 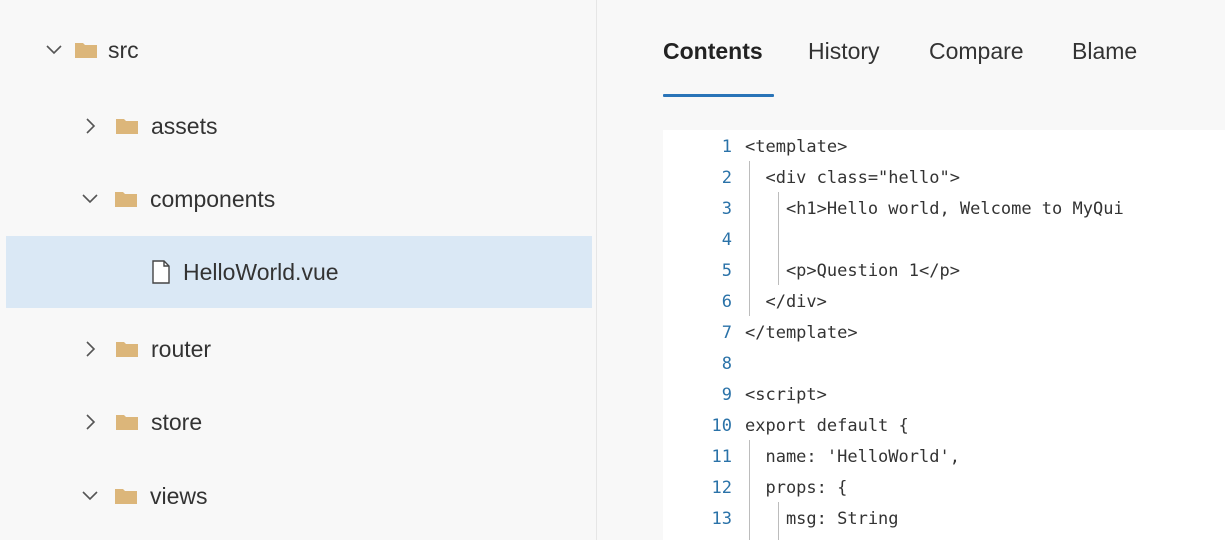 I want to click on file-icon, so click(x=162, y=272).